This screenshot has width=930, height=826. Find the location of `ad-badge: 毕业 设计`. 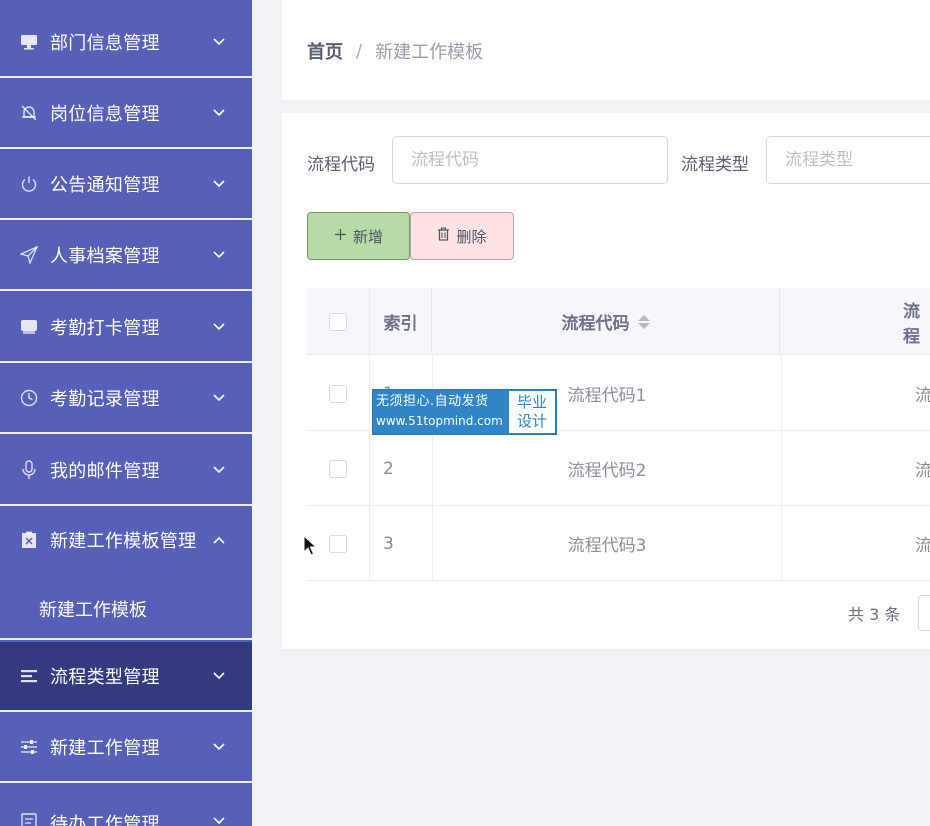

ad-badge: 毕业 设计 is located at coordinates (532, 412).